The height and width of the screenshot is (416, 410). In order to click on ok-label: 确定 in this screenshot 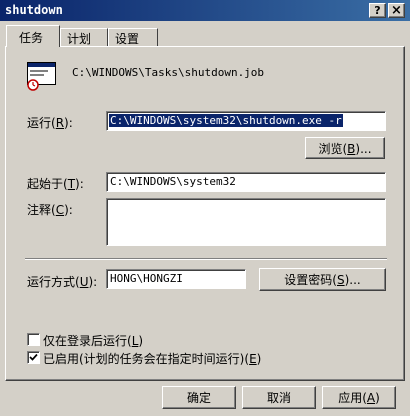, I will do `click(198, 398)`.